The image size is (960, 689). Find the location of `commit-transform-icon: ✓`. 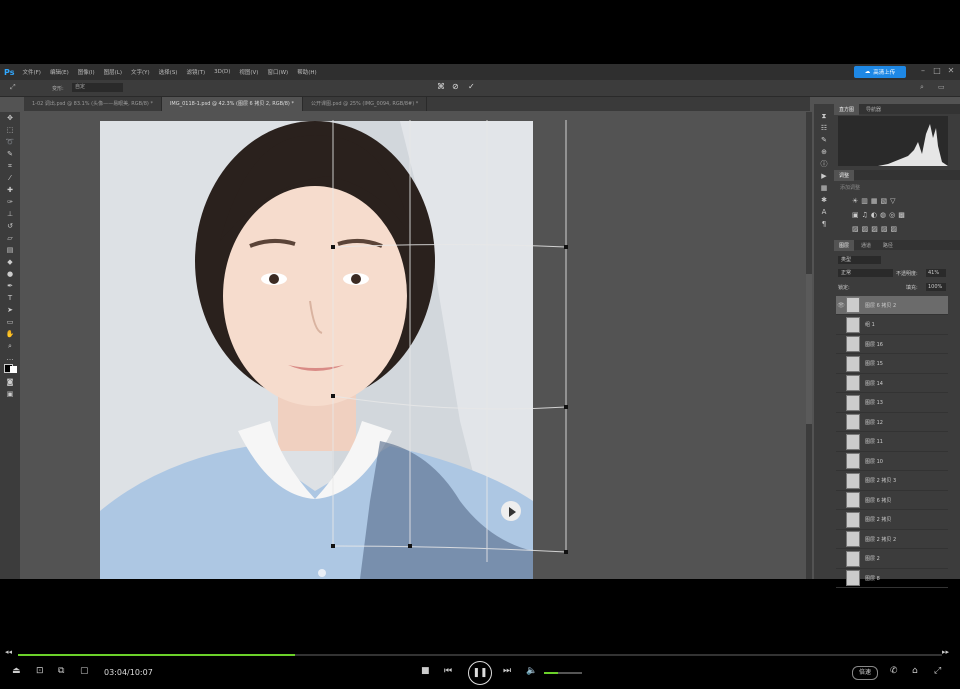

commit-transform-icon: ✓ is located at coordinates (471, 86).